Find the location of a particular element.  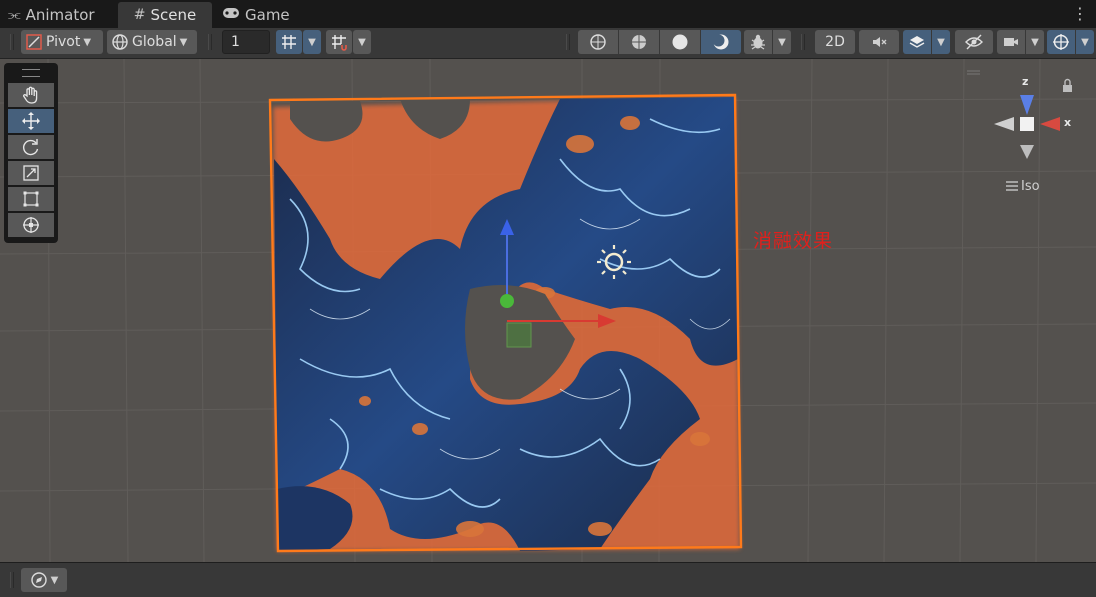

pivot-label: Pivot is located at coordinates (63, 42).